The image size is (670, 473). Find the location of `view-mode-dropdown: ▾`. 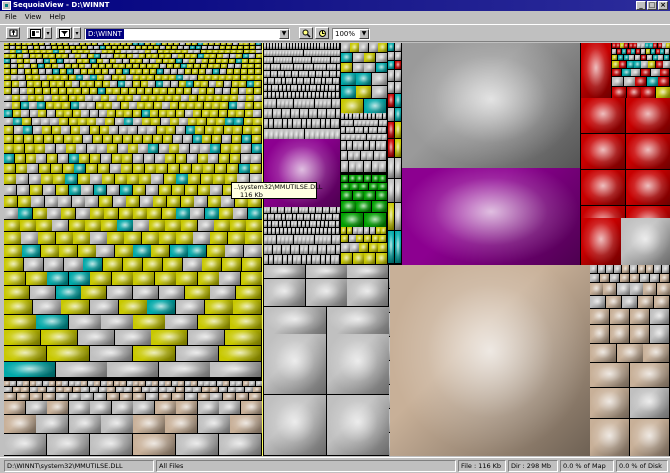

view-mode-dropdown: ▾ is located at coordinates (48, 33).